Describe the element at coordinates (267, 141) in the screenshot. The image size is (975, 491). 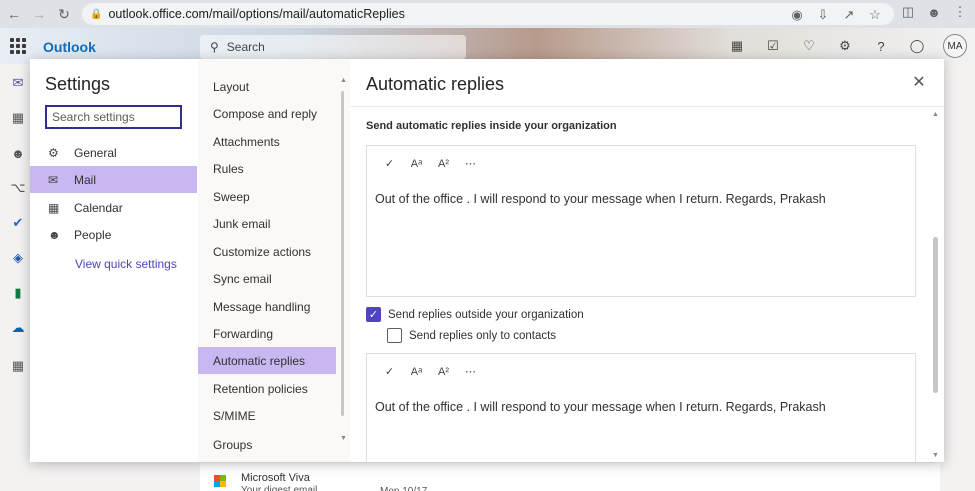
I see `subitem-attachments: Attachments` at that location.